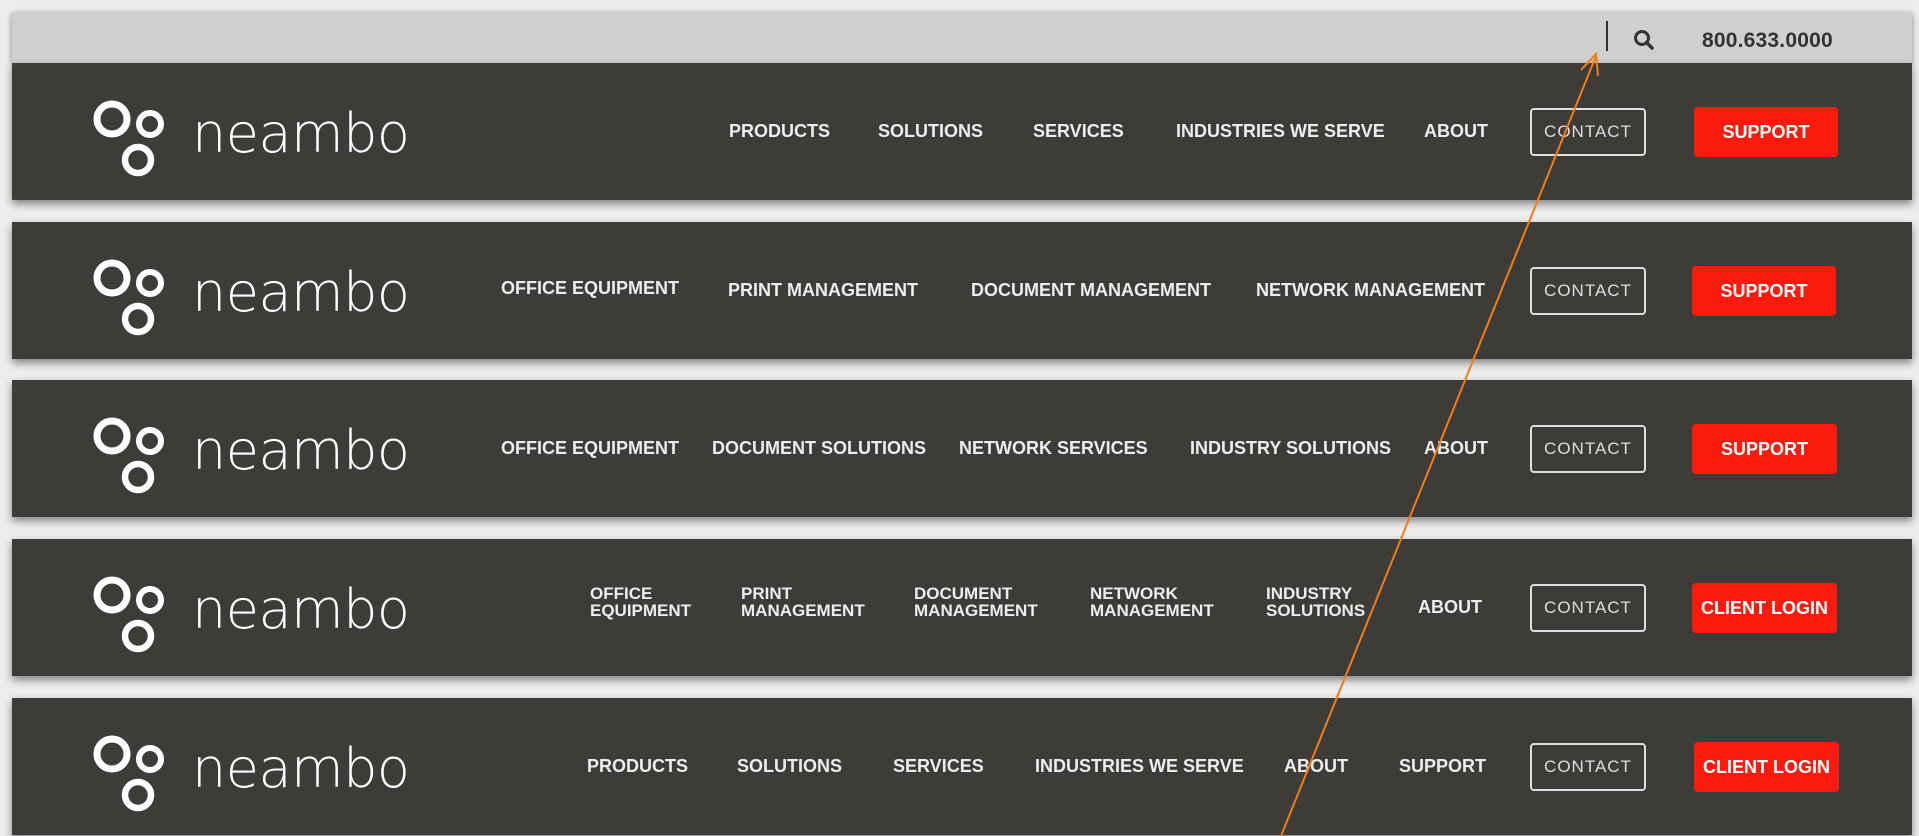 This screenshot has height=836, width=1919. I want to click on nav-item-label: NETWORK SERVICES, so click(1053, 448).